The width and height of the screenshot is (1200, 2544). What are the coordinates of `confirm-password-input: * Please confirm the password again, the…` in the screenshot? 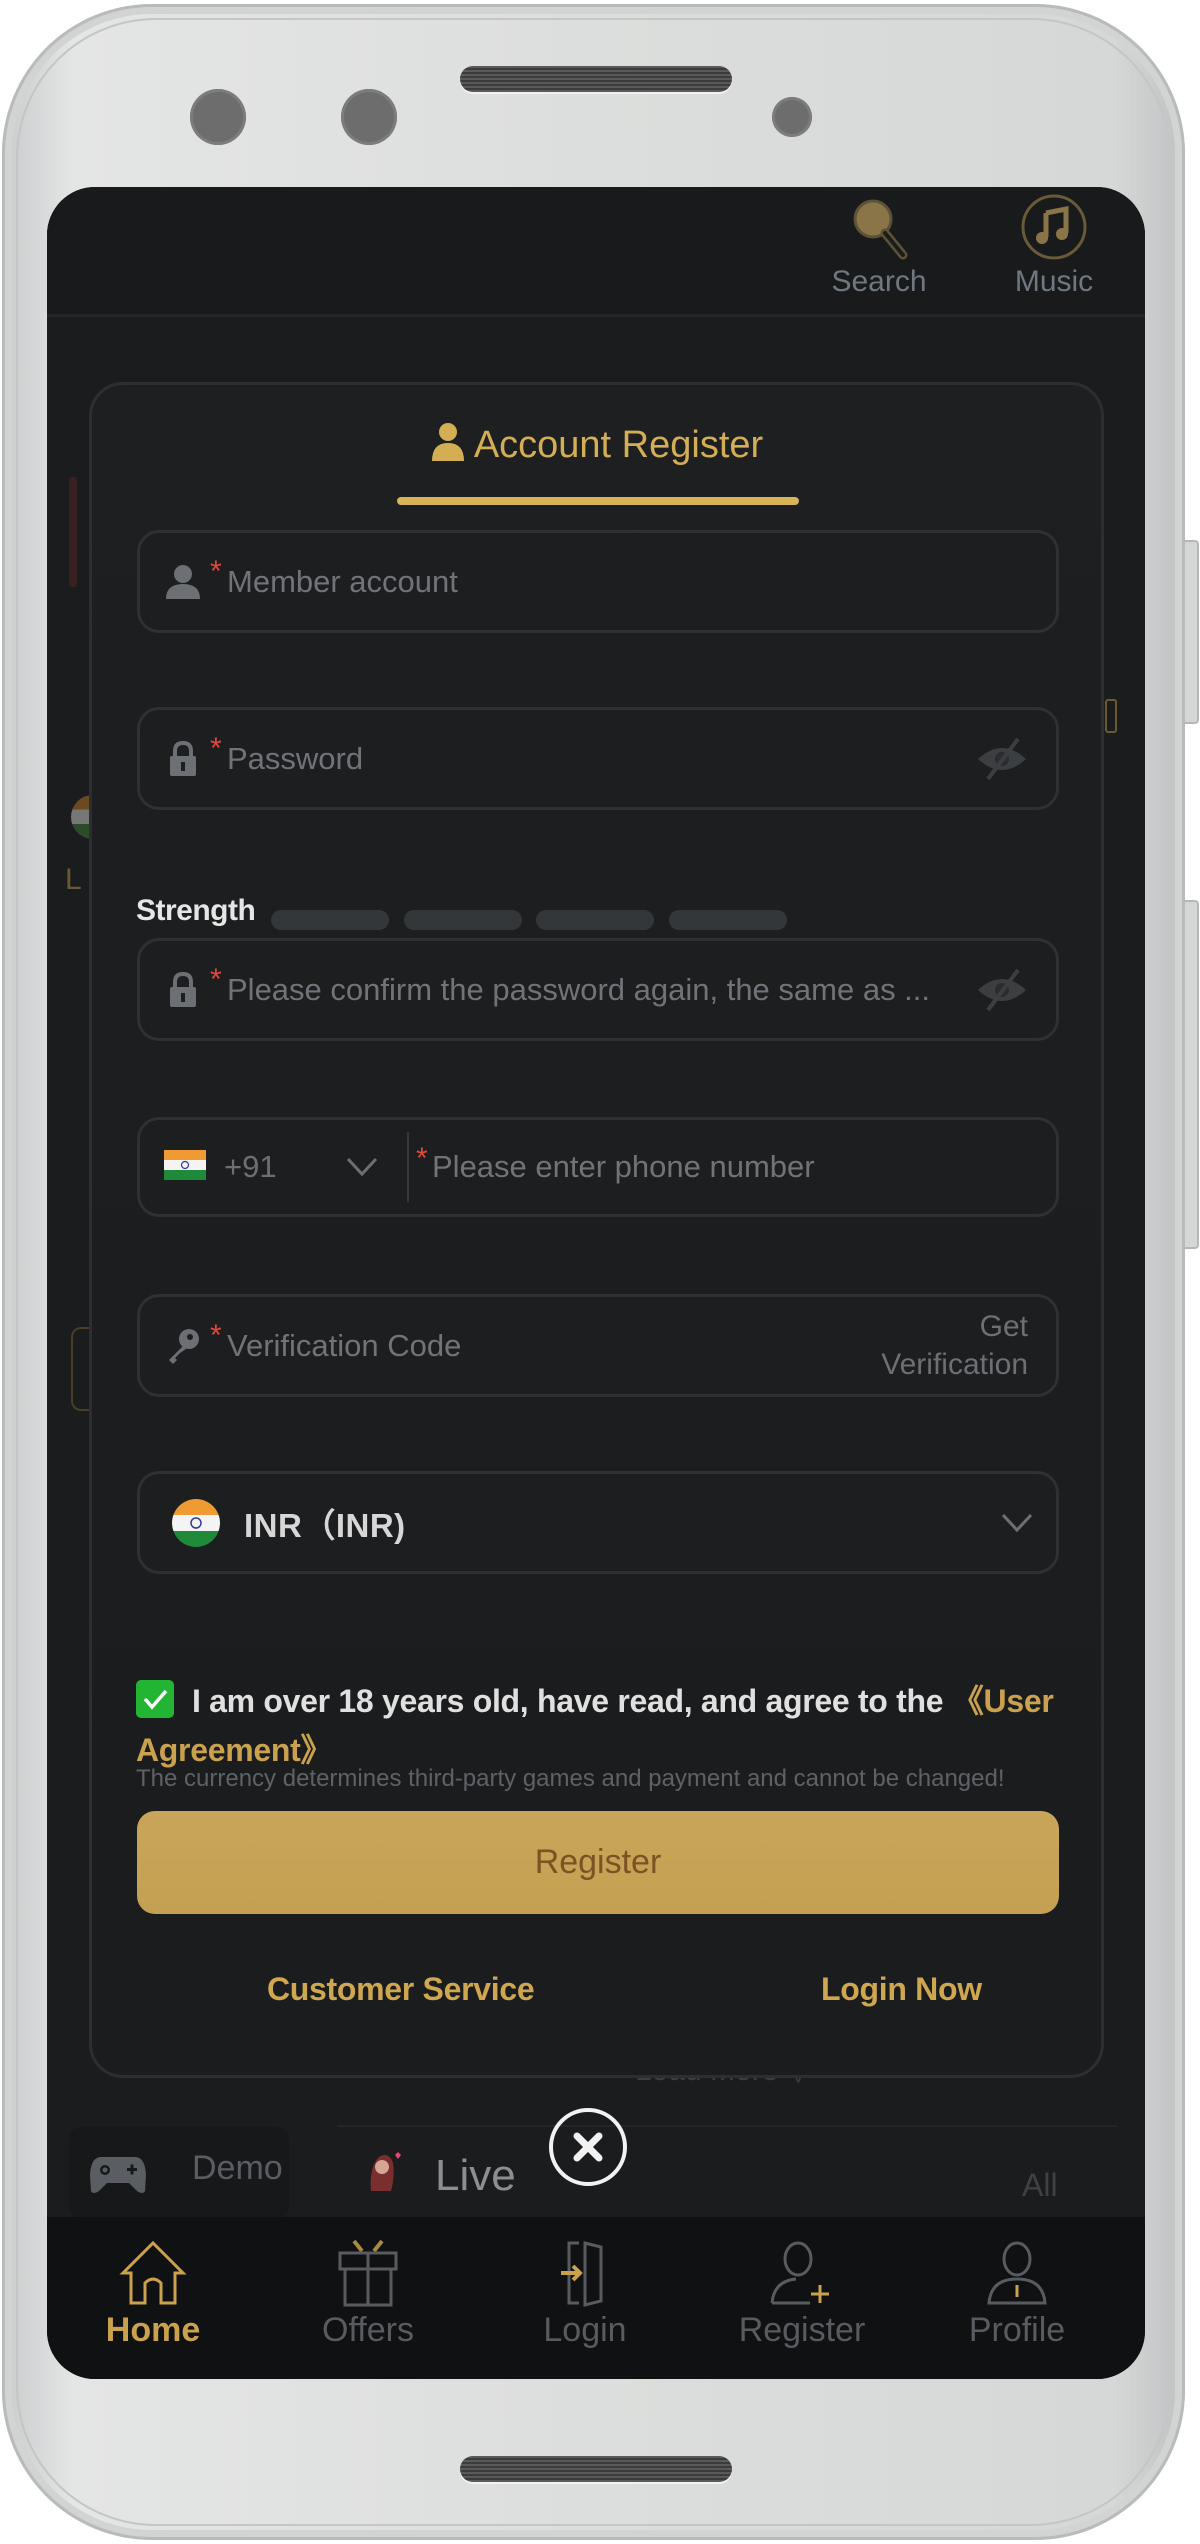 It's located at (598, 989).